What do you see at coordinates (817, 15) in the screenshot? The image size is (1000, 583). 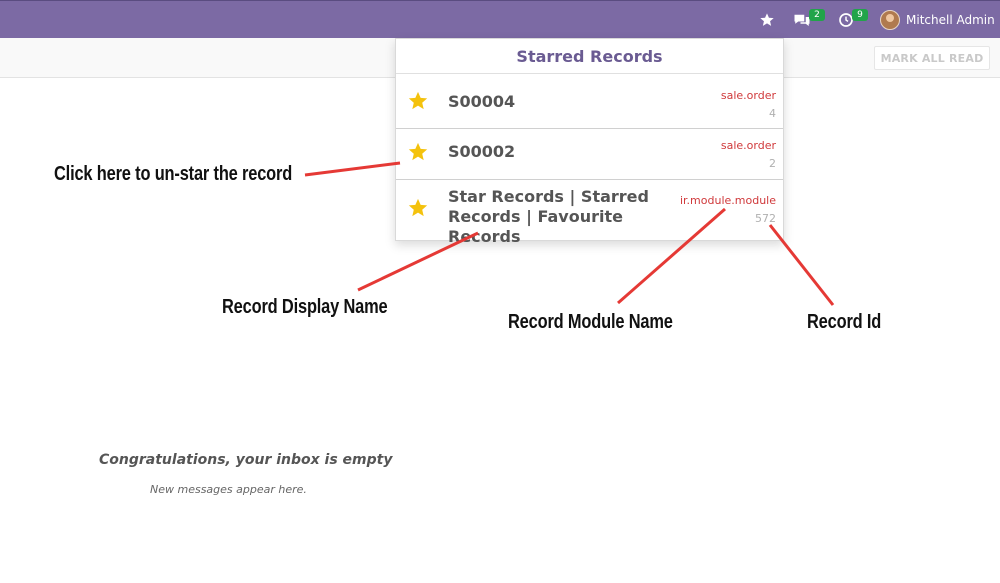 I see `chat-badge: 2` at bounding box center [817, 15].